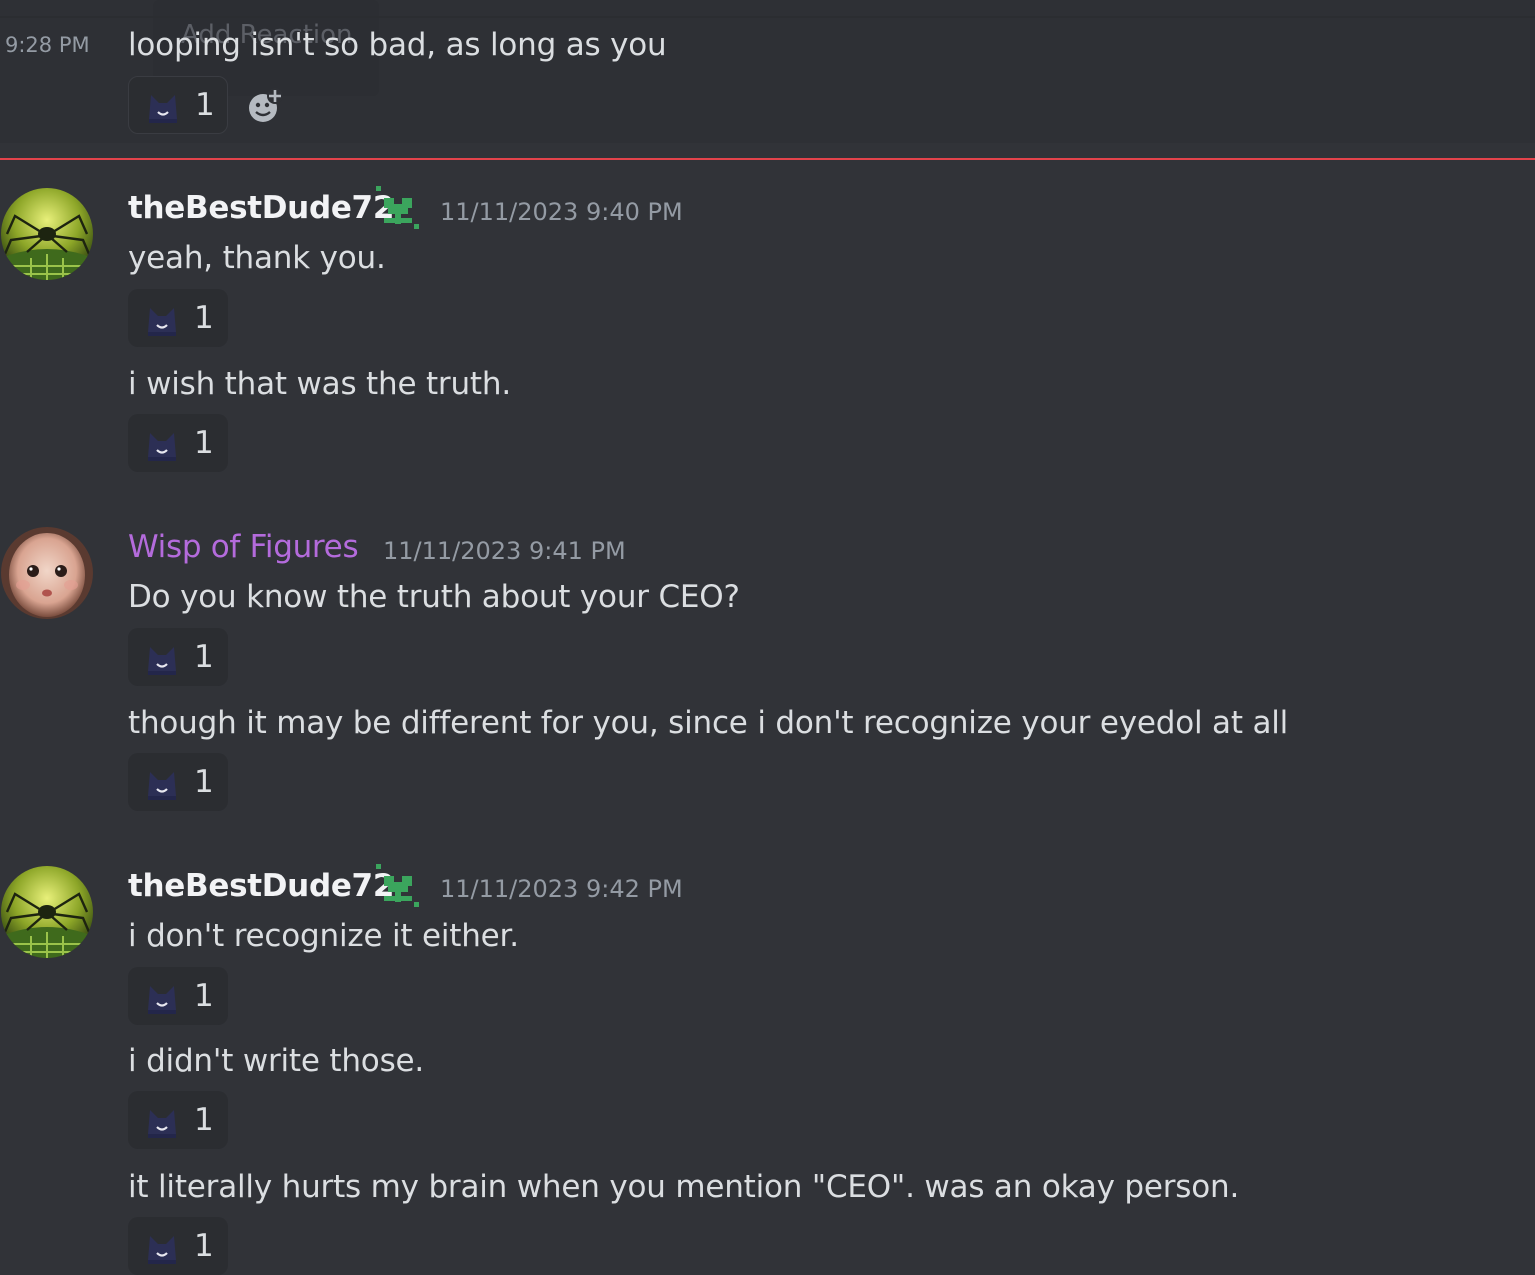  I want to click on message-text: i didn't write those., so click(276, 1061).